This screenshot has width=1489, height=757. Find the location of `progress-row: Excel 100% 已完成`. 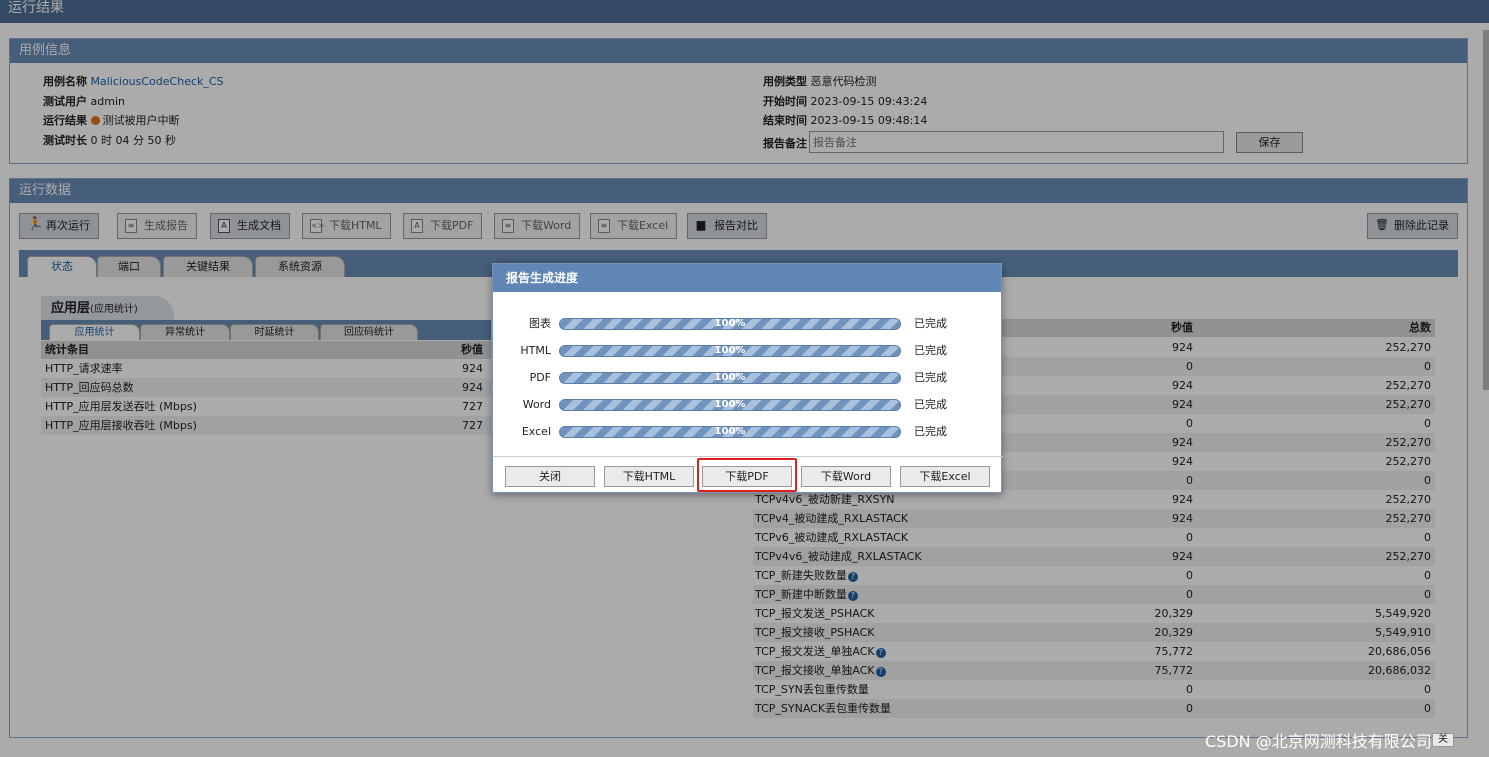

progress-row: Excel 100% 已完成 is located at coordinates (748, 432).